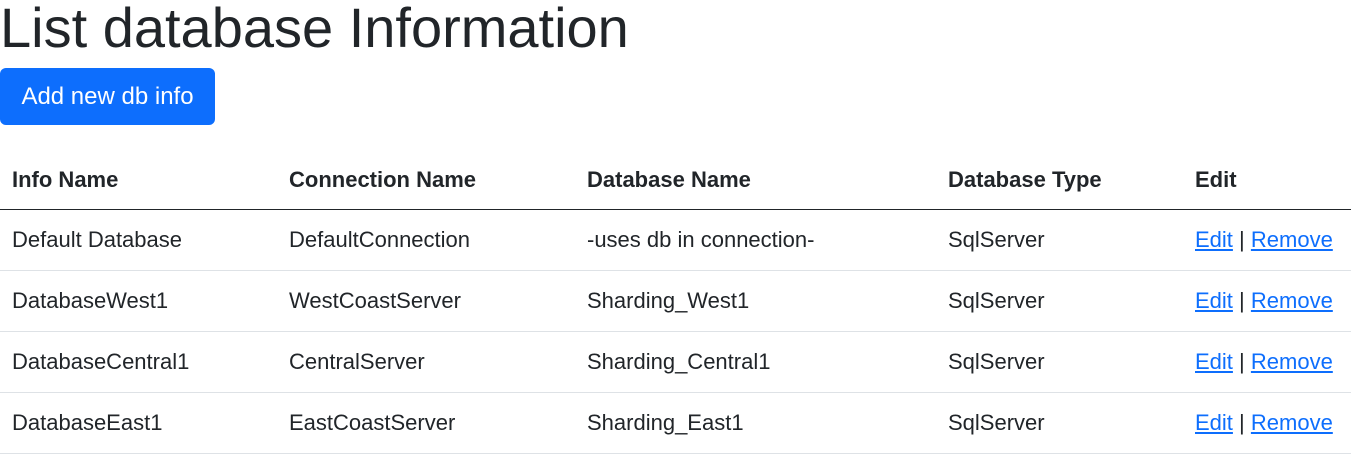 This screenshot has width=1351, height=460. What do you see at coordinates (138, 301) in the screenshot?
I see `cell-info-name: DatabaseWest1` at bounding box center [138, 301].